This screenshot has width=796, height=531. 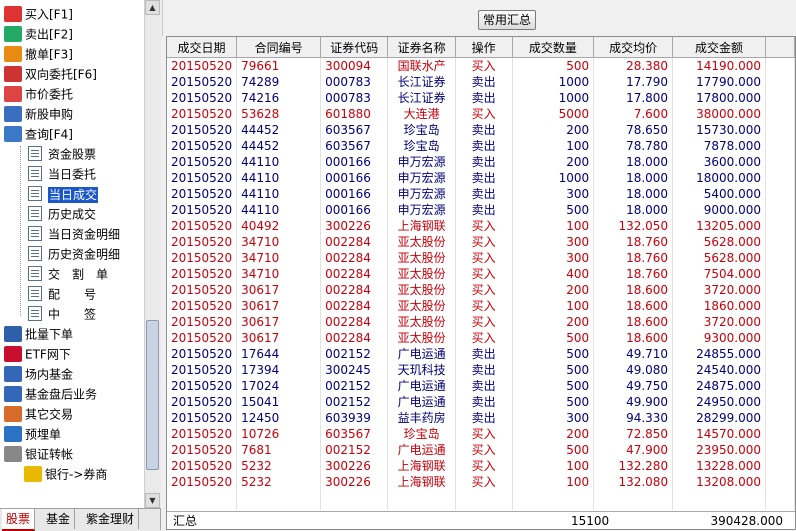 What do you see at coordinates (50, 74) in the screenshot?
I see `sidebar-item: 双向委托[F6]` at bounding box center [50, 74].